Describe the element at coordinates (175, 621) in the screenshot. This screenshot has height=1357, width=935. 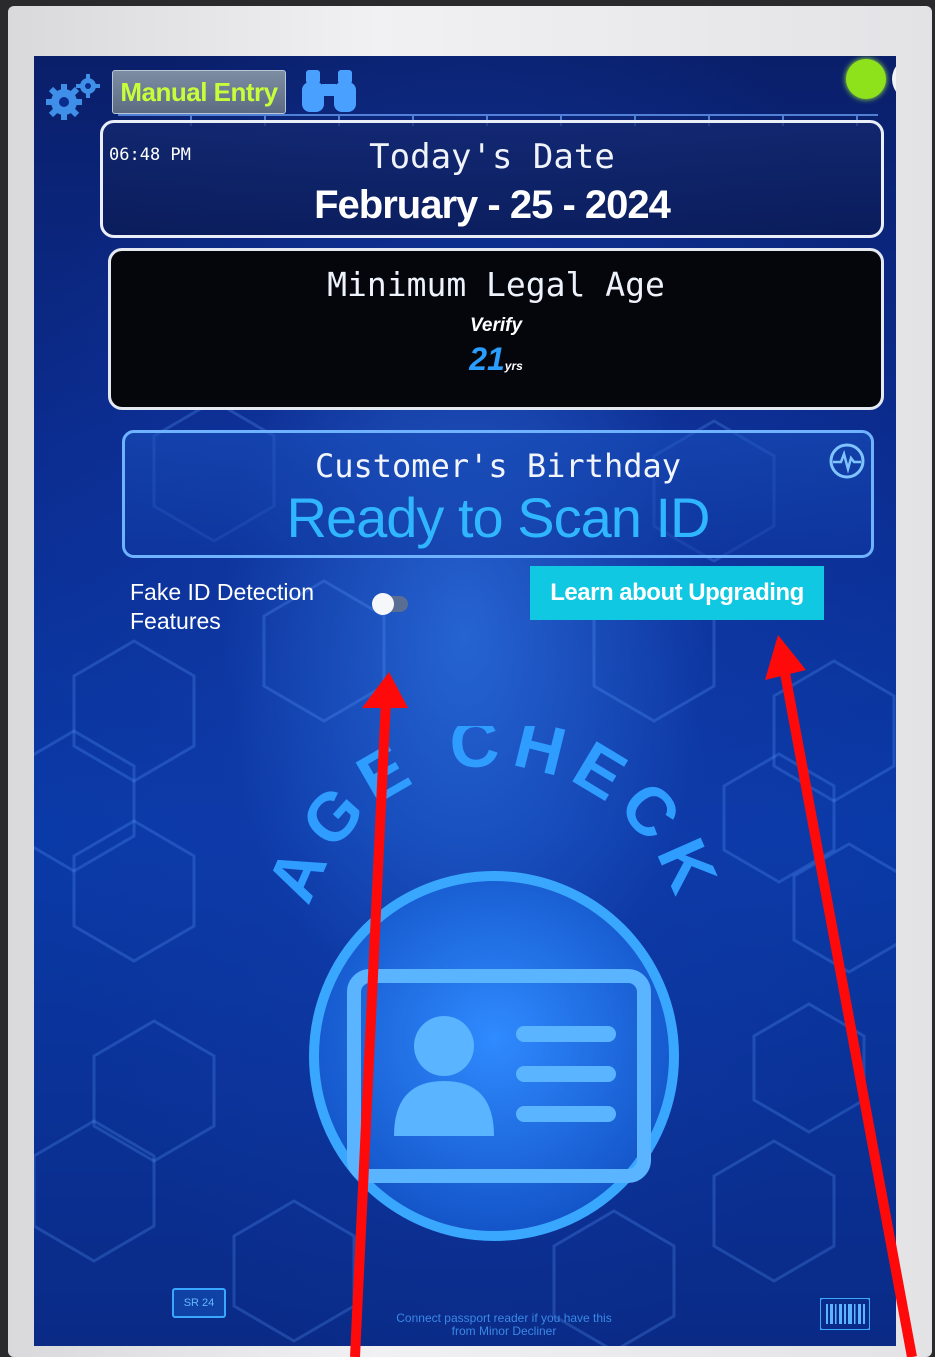
I see `fake-id-label-line2: Features` at that location.